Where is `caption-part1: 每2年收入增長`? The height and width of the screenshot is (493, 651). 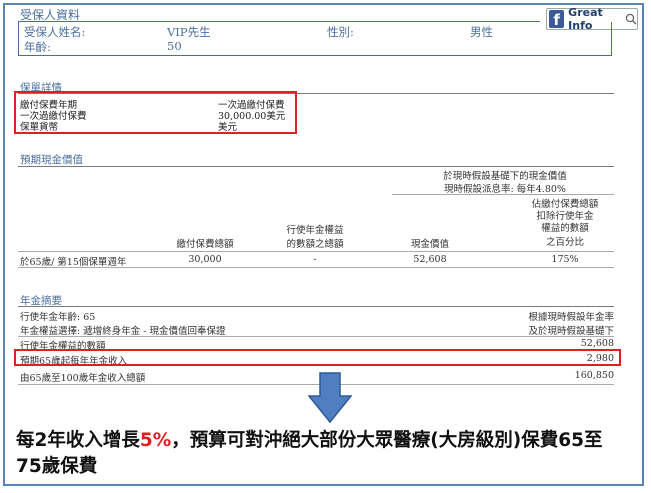 caption-part1: 每2年收入增長 is located at coordinates (78, 440).